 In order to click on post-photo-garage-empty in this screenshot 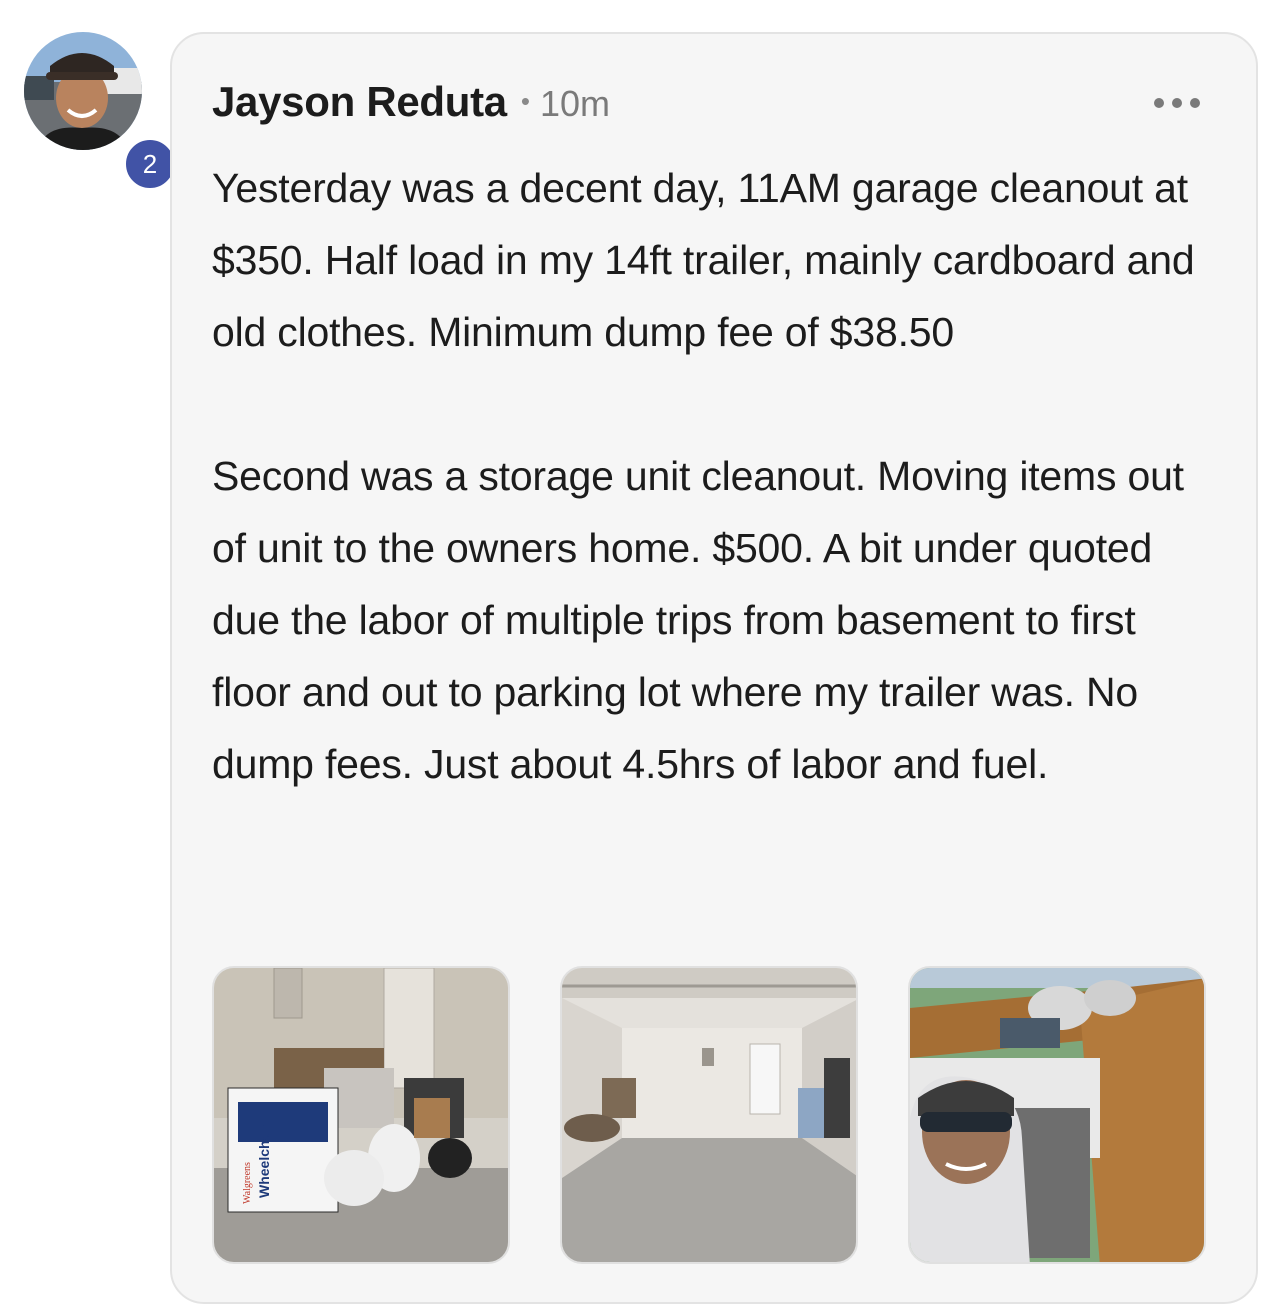, I will do `click(709, 1115)`.